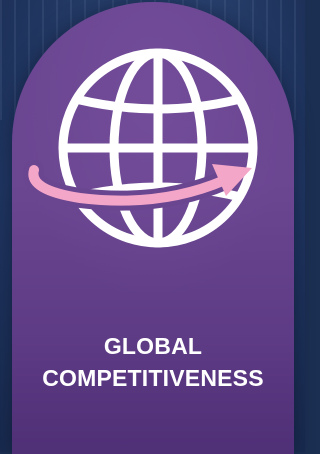 The height and width of the screenshot is (454, 320). Describe the element at coordinates (153, 378) in the screenshot. I see `badge-title-line2: COMPETITIVENESS` at that location.